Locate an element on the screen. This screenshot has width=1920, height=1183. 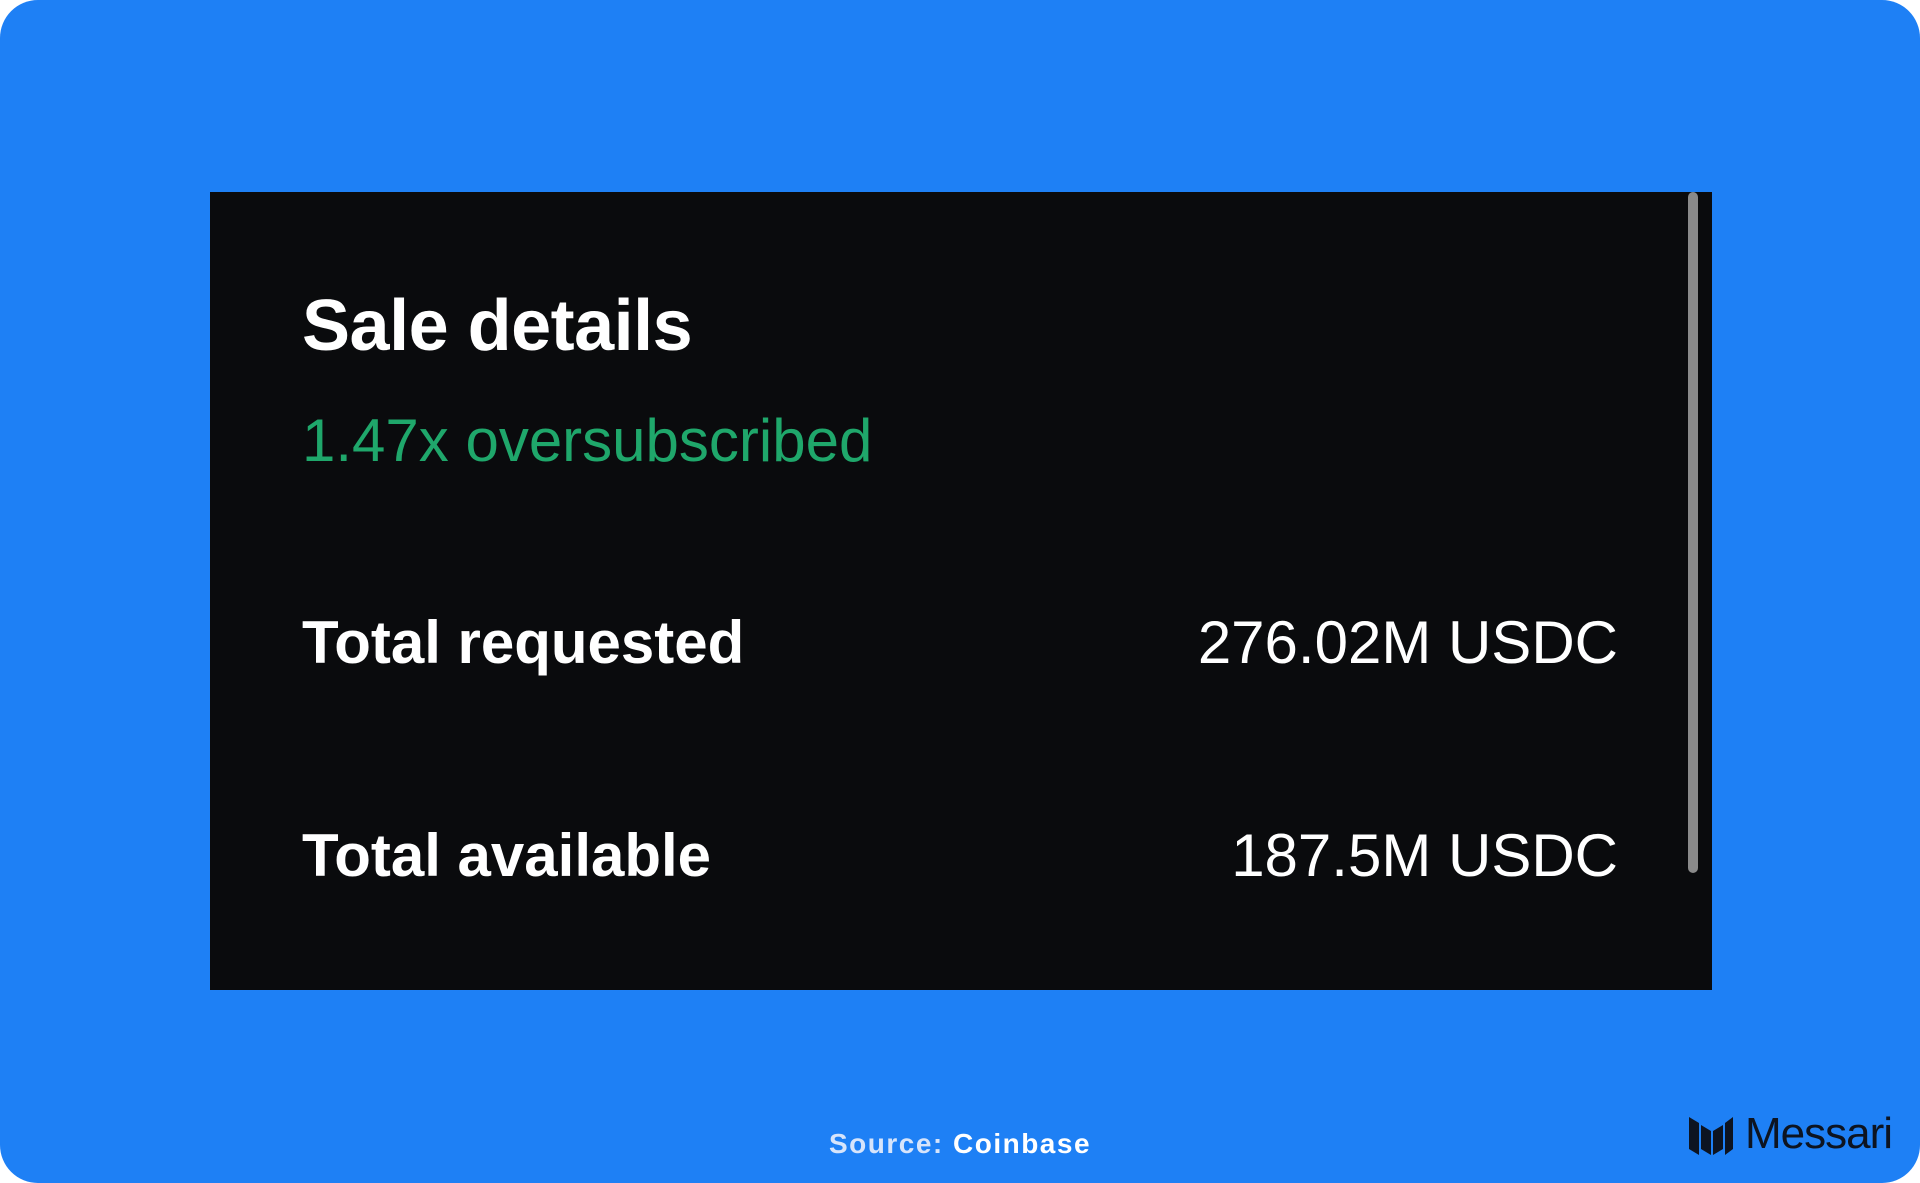
total-available-label: Total available is located at coordinates (507, 855).